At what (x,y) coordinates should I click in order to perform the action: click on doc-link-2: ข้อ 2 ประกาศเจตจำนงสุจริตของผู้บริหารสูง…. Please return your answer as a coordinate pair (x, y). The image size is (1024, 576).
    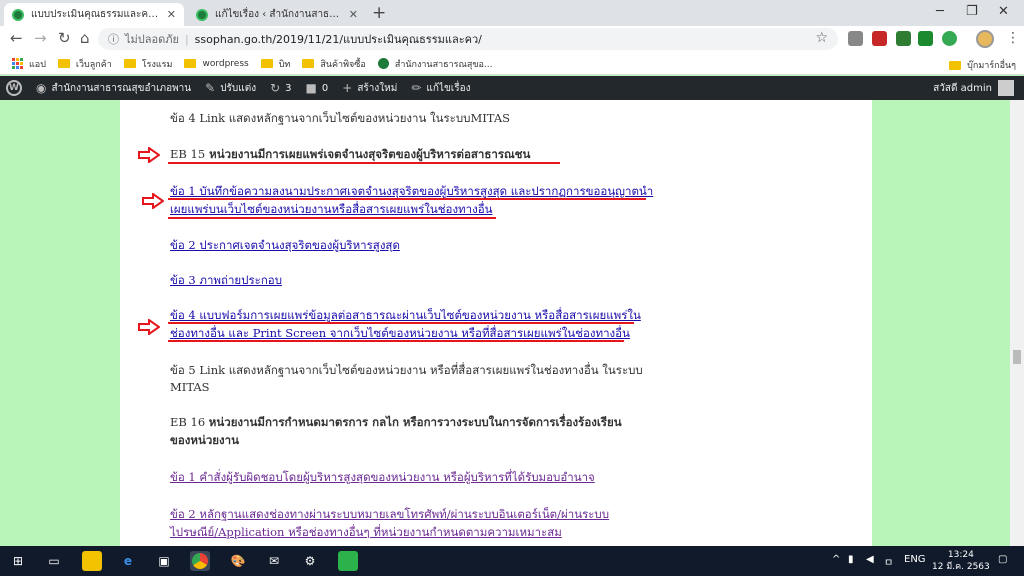
    Looking at the image, I should click on (285, 246).